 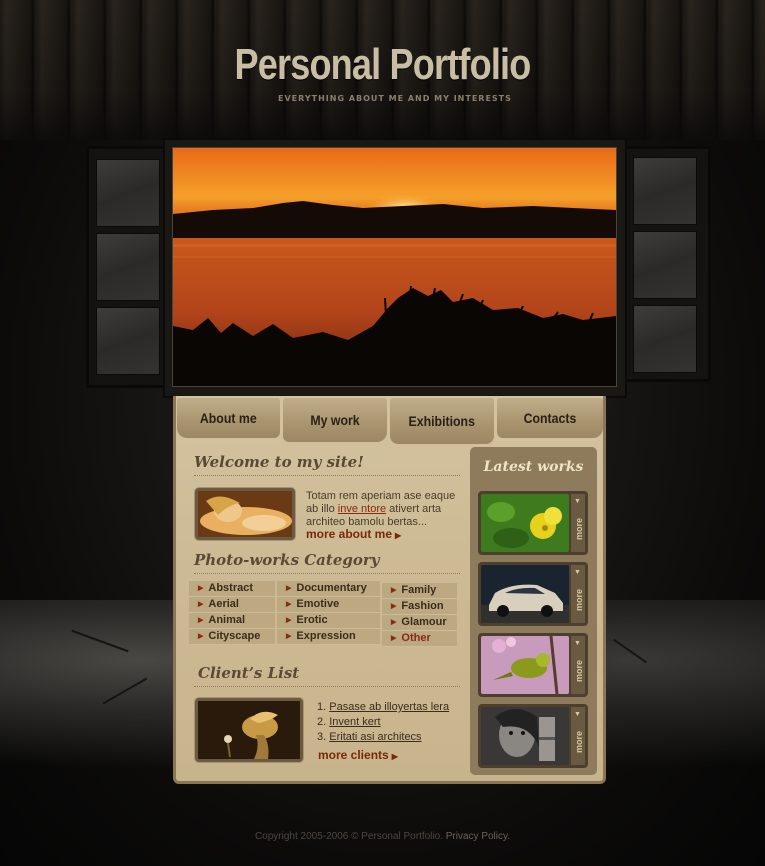 What do you see at coordinates (328, 637) in the screenshot?
I see `category-expression: ▶ Expression` at bounding box center [328, 637].